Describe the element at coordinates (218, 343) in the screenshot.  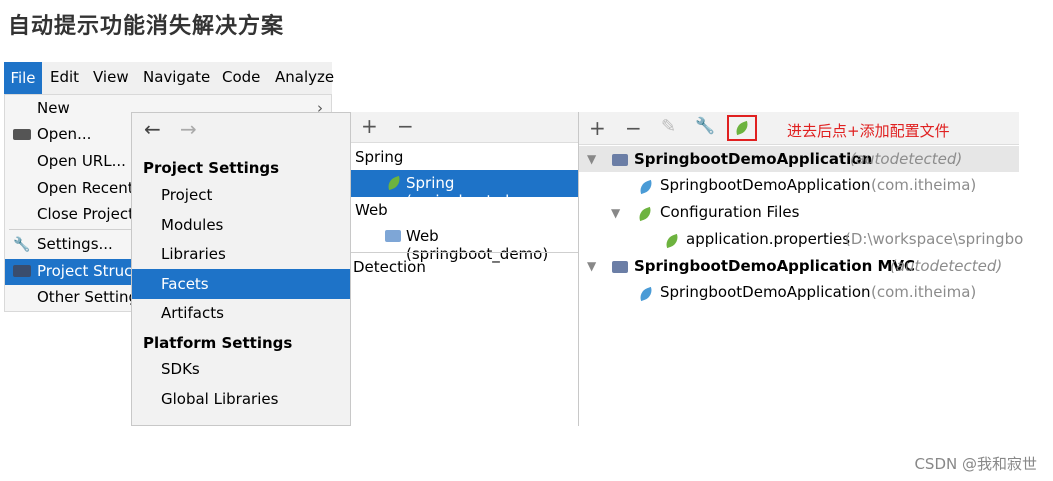
I see `platform-settings-heading: Platform Settings` at that location.